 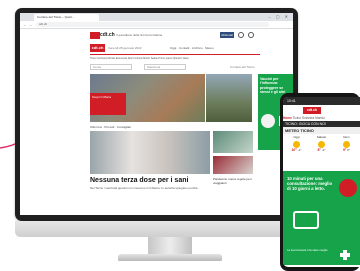 What do you see at coordinates (152, 24) in the screenshot?
I see `url-field: cdt.ch` at bounding box center [152, 24].